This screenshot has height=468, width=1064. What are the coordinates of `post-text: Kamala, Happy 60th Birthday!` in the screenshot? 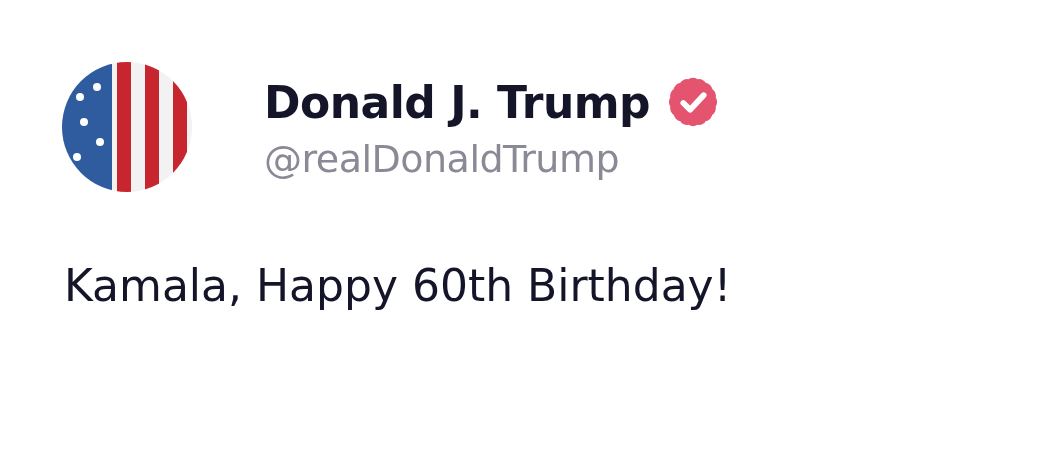 It's located at (398, 285).